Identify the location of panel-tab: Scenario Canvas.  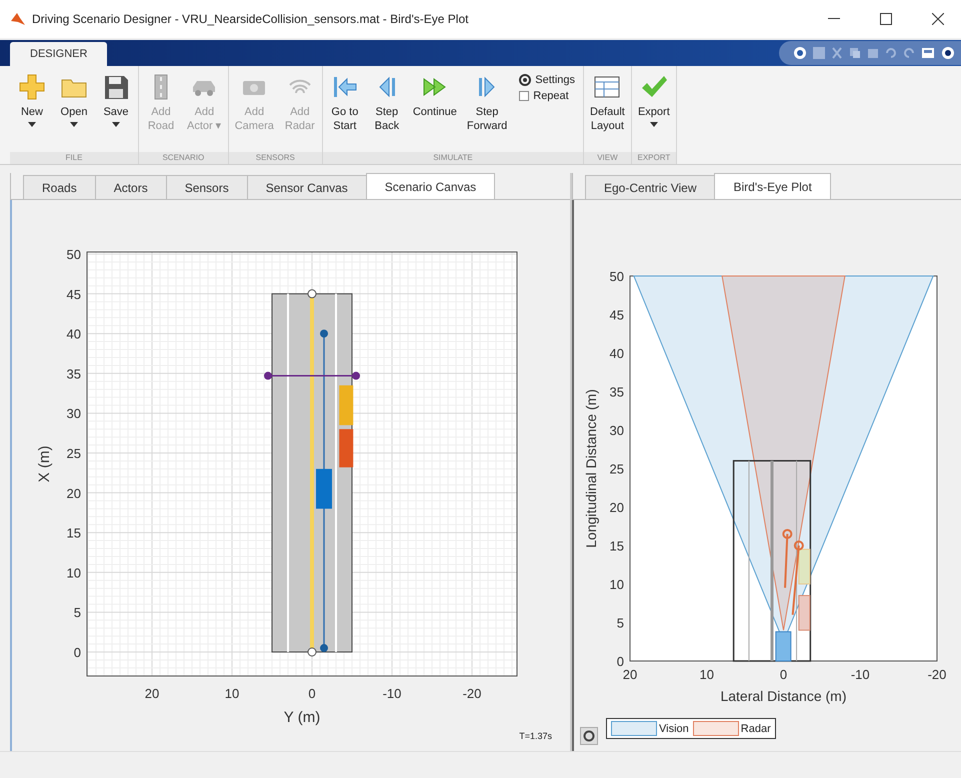
(431, 186).